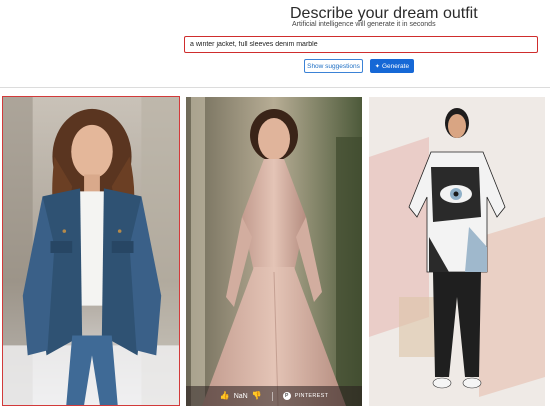 The width and height of the screenshot is (550, 406). Describe the element at coordinates (286, 396) in the screenshot. I see `pinterest-icon: P` at that location.